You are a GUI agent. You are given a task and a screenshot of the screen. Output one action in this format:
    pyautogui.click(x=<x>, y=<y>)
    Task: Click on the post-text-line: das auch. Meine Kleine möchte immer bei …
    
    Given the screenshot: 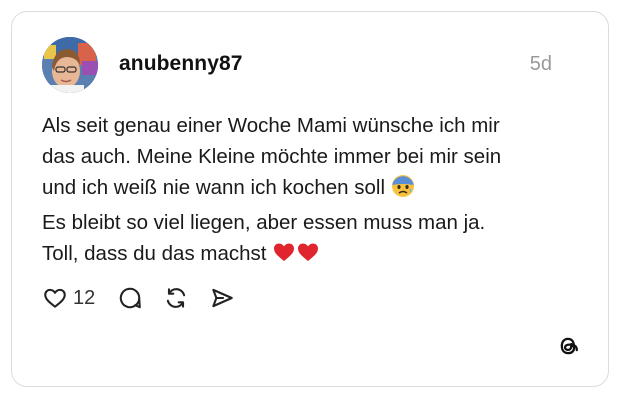 What is the action you would take?
    pyautogui.click(x=272, y=156)
    